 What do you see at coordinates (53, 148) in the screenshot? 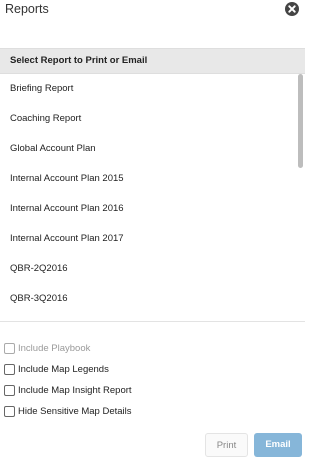
I see `report-item-label: Global Account Plan` at bounding box center [53, 148].